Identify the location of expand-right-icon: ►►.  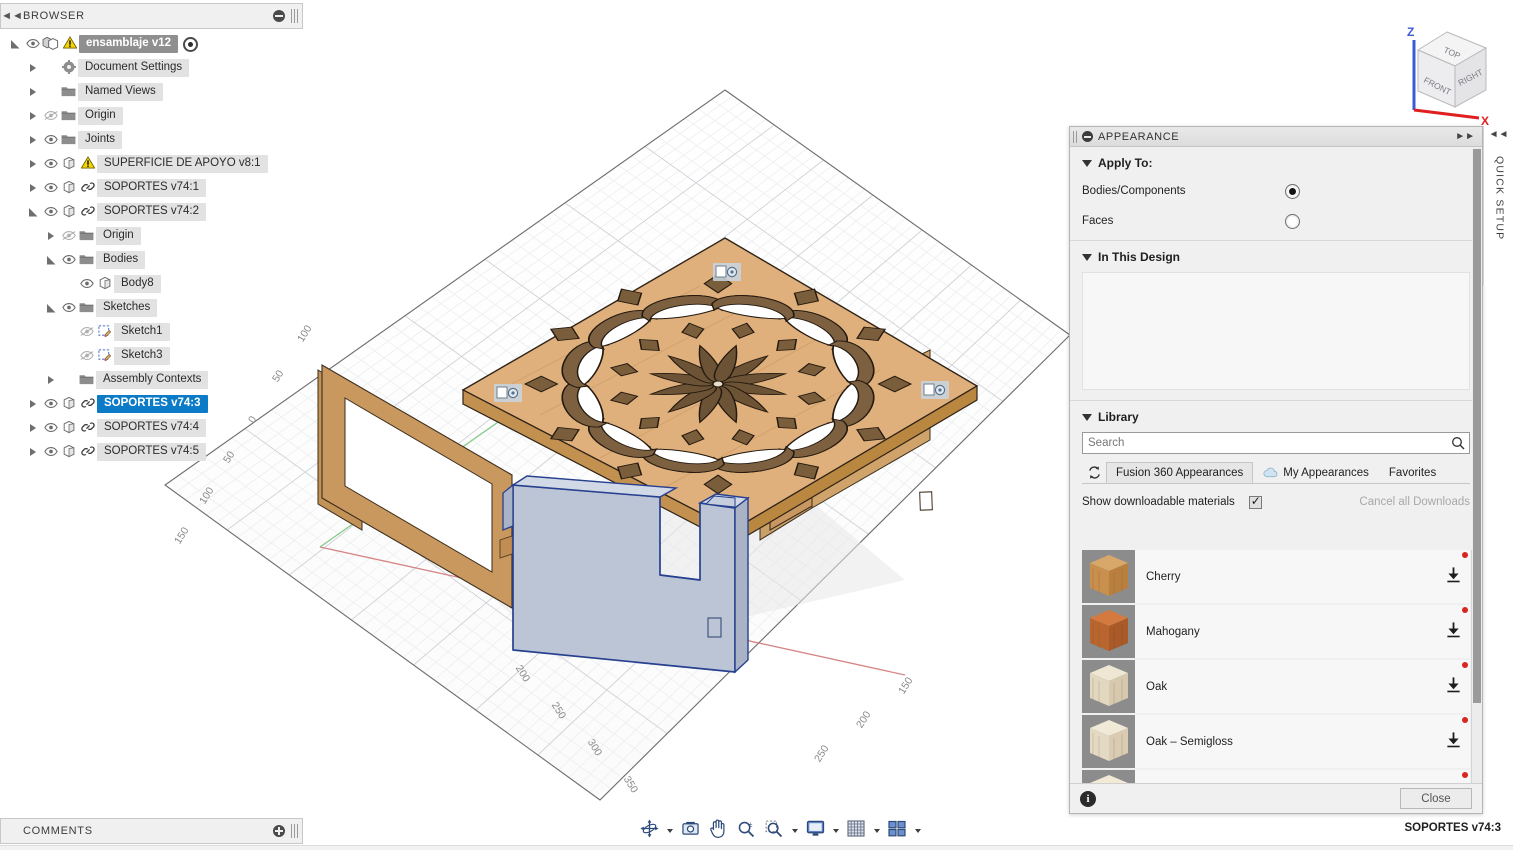
(1467, 136).